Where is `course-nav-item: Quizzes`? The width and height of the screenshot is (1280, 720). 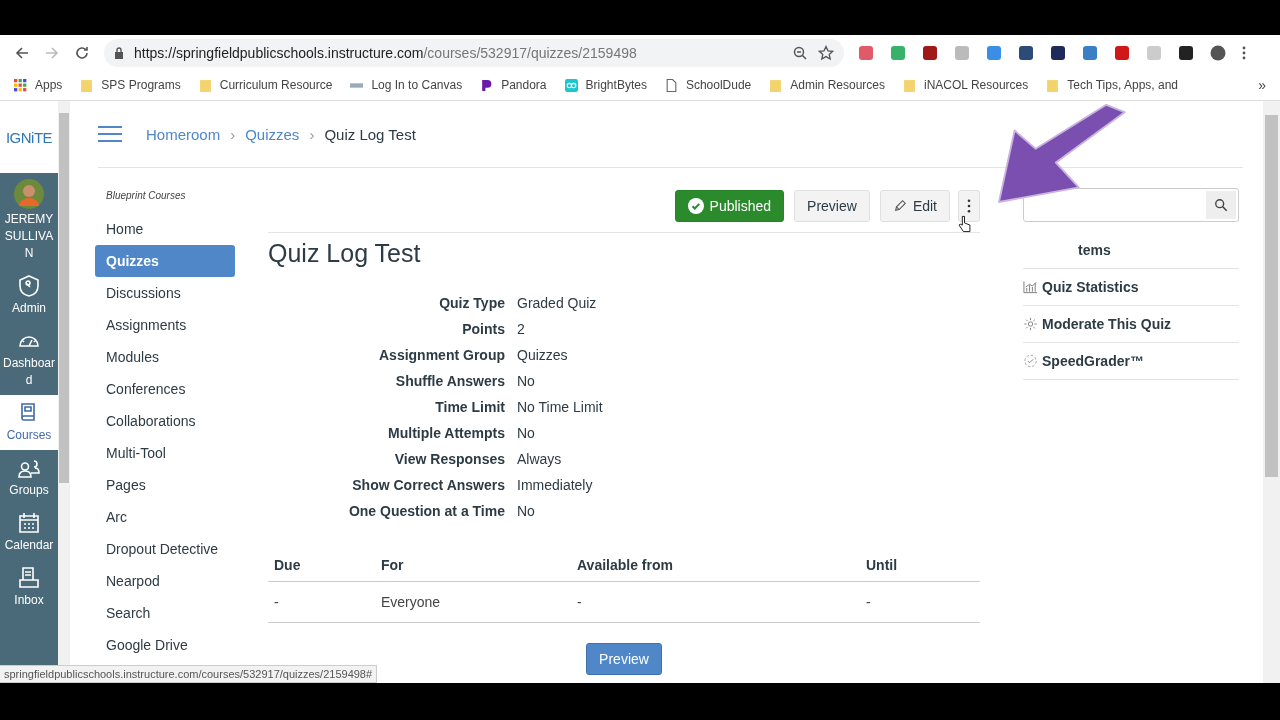 course-nav-item: Quizzes is located at coordinates (165, 261).